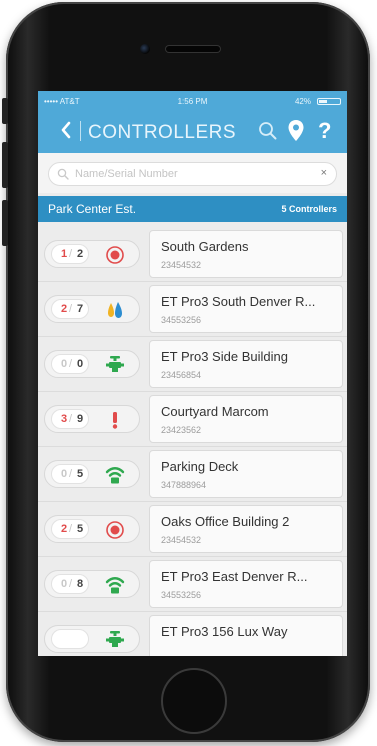 Image resolution: width=377 pixels, height=746 pixels. Describe the element at coordinates (296, 130) in the screenshot. I see `map-pin-icon` at that location.